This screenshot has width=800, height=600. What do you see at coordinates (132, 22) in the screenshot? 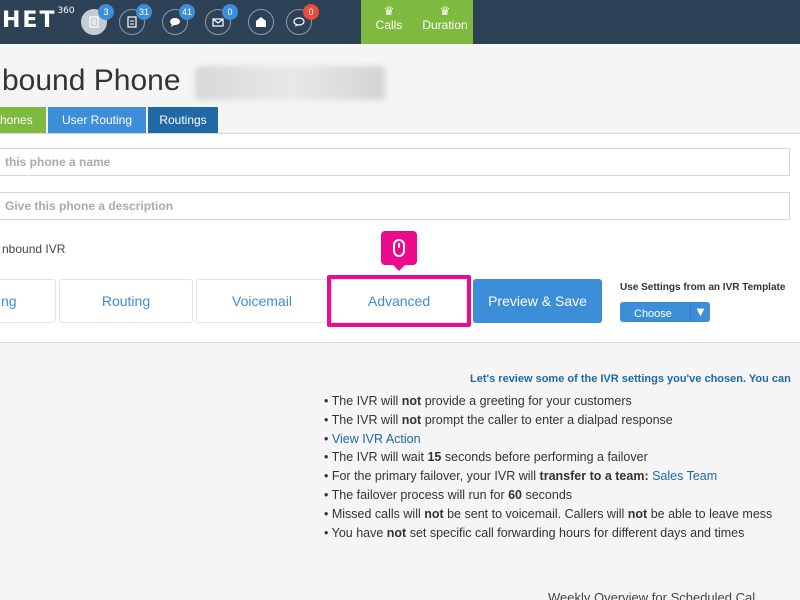
I see `form-icon` at bounding box center [132, 22].